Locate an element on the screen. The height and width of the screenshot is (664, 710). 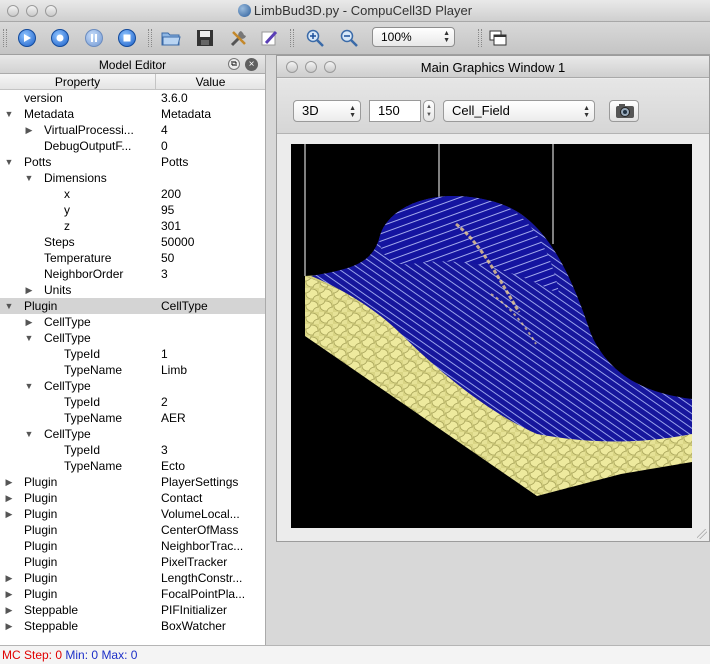
tree-row: Temperature 50 is located at coordinates (132, 258).